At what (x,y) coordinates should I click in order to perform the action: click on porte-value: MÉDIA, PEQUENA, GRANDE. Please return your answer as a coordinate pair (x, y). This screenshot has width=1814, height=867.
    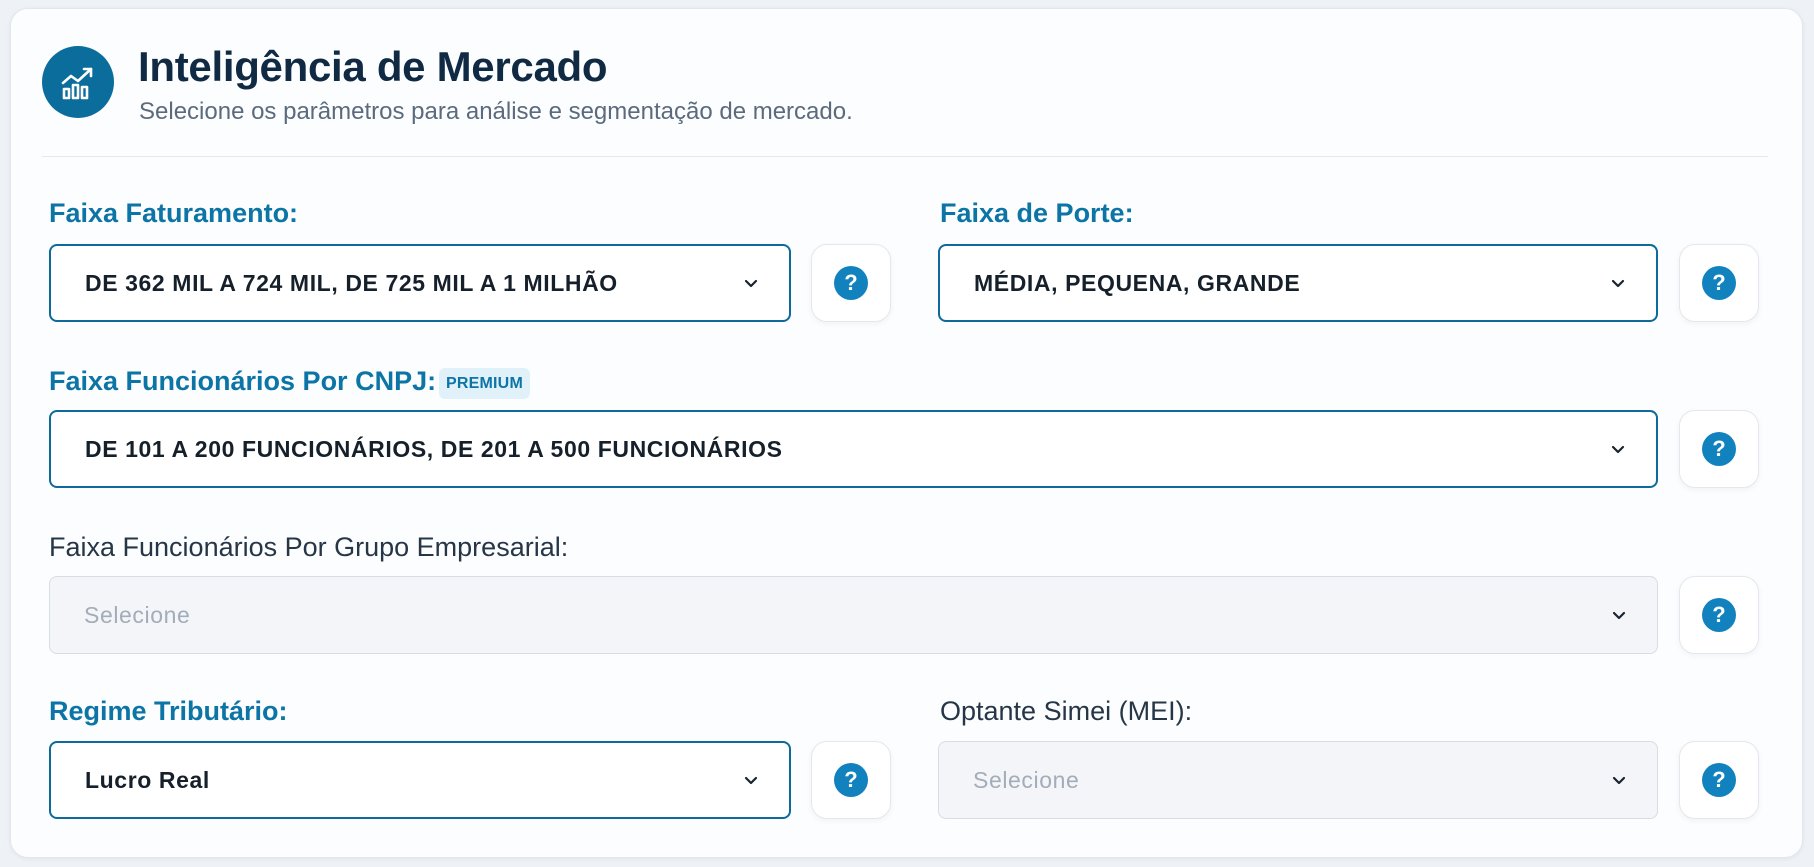
    Looking at the image, I should click on (1137, 282).